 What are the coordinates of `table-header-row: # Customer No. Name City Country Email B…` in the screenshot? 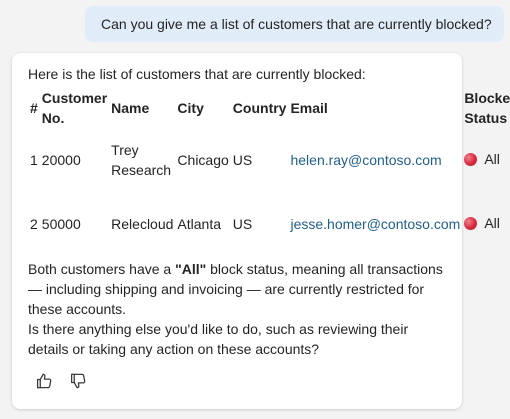 It's located at (269, 108).